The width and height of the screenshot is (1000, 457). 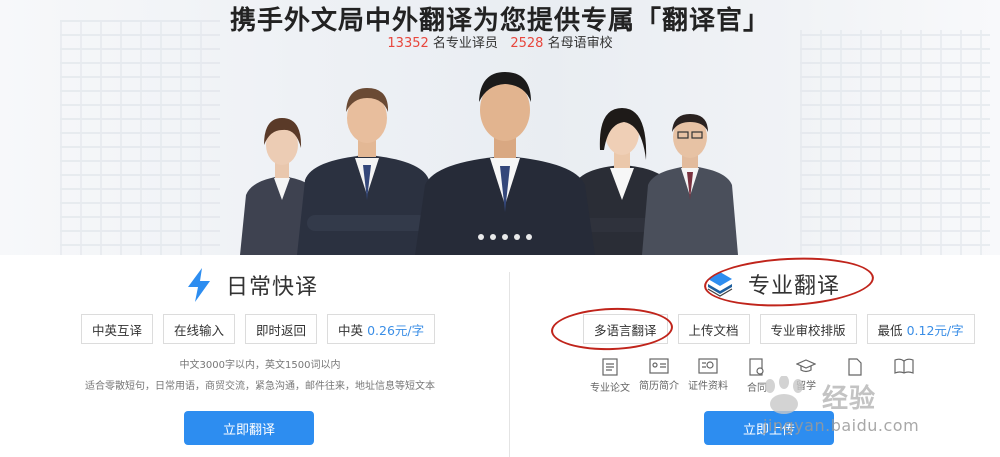 I want to click on watermark-brand: 经验, so click(x=849, y=399).